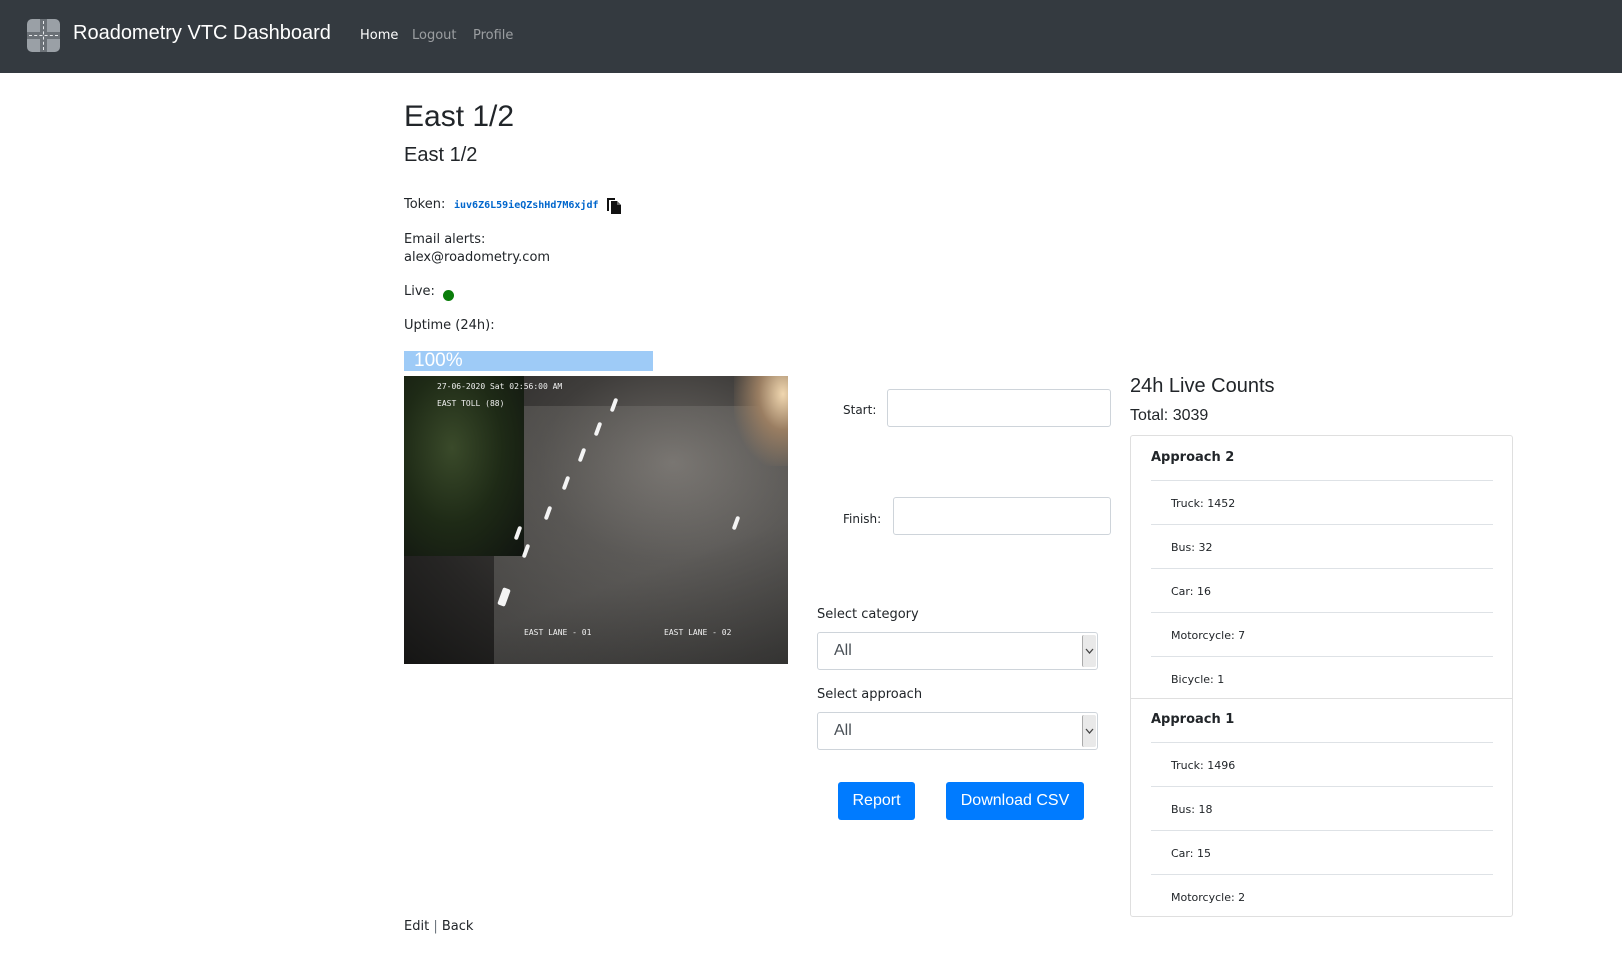 This screenshot has height=958, width=1622. What do you see at coordinates (500, 386) in the screenshot?
I see `camera-datetime-overlay: 27-06-2020 Sat 02:56:00 AM` at bounding box center [500, 386].